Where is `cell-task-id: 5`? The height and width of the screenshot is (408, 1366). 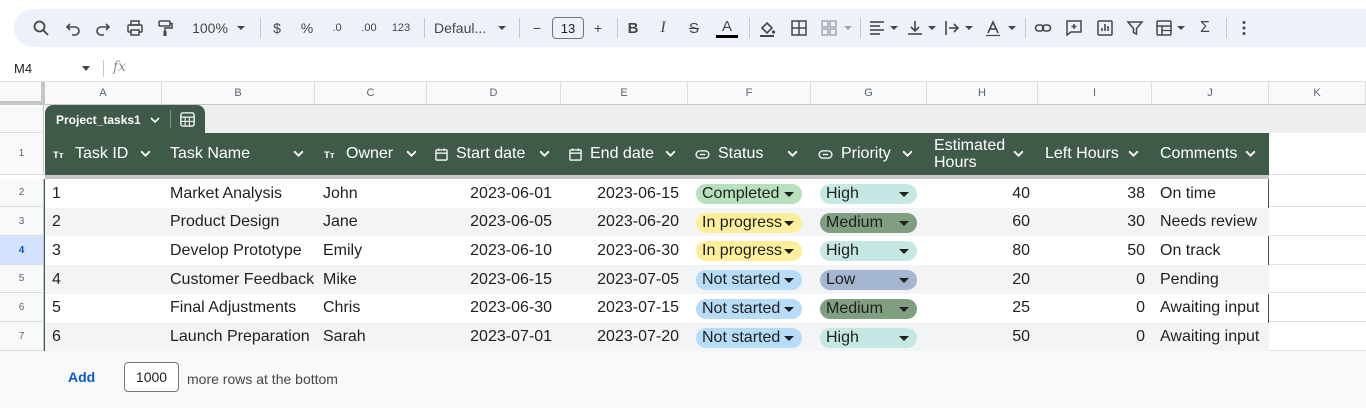 cell-task-id: 5 is located at coordinates (56, 308).